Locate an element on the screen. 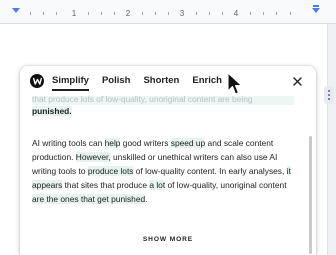  close-icon is located at coordinates (297, 81).